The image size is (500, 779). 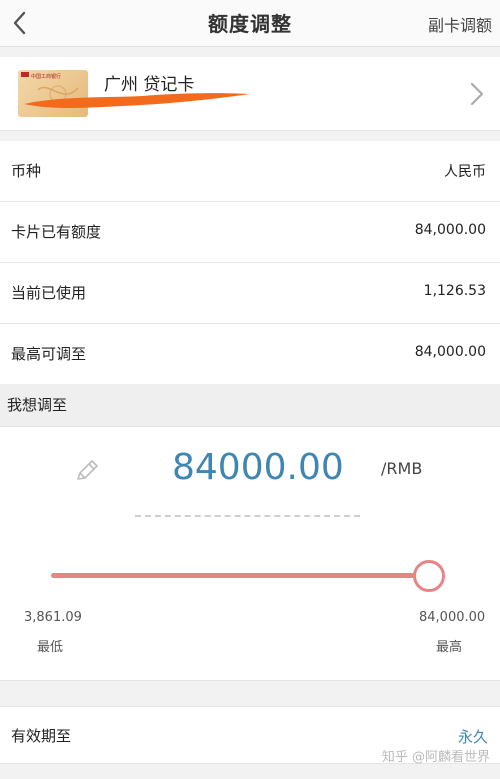 I want to click on max-adjust-value: 84,000.00, so click(x=450, y=352).